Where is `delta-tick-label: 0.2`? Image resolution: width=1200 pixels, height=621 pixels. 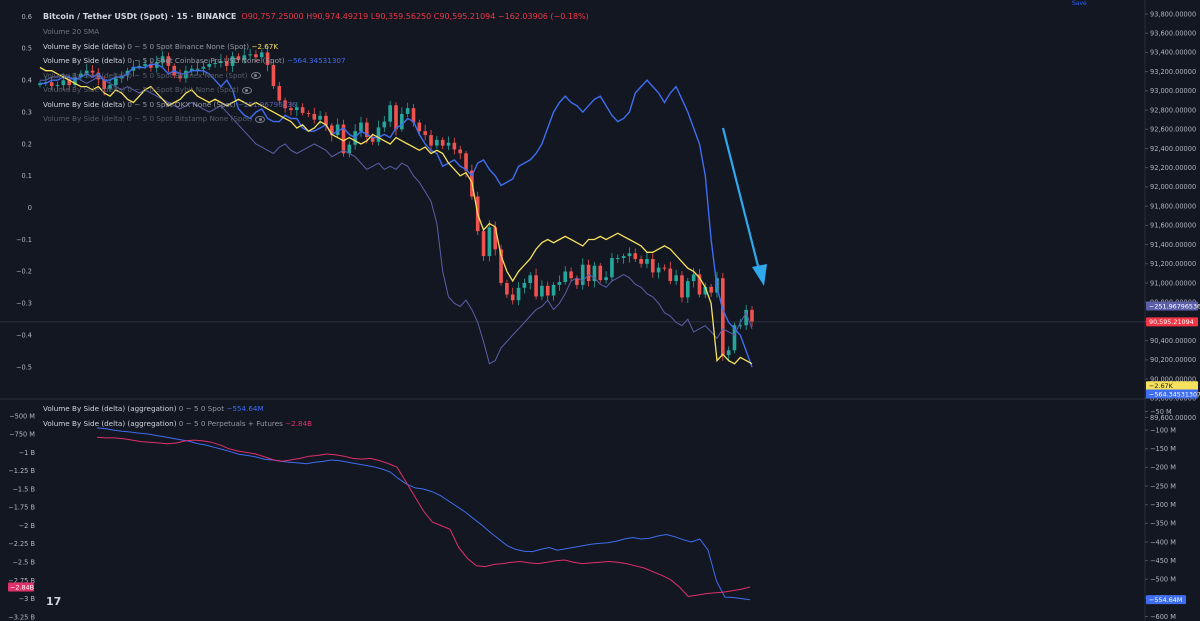
delta-tick-label: 0.2 is located at coordinates (27, 144).